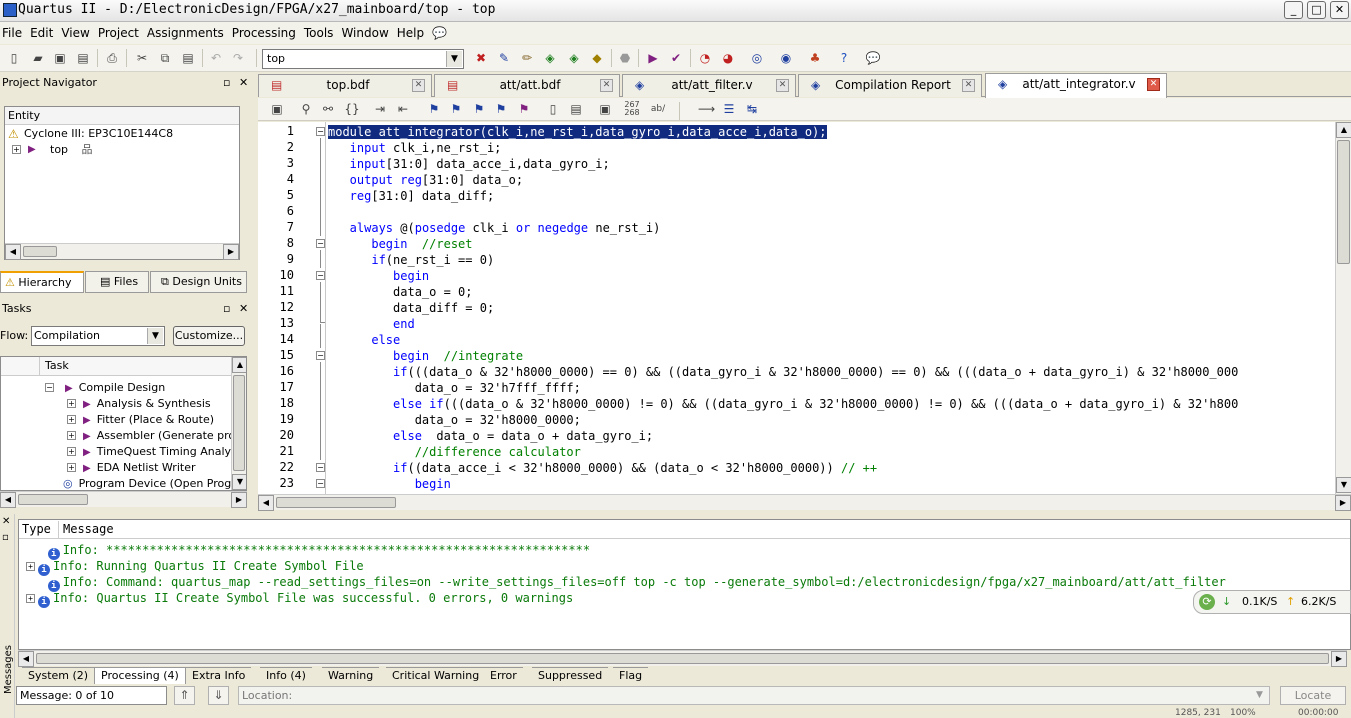  Describe the element at coordinates (425, 180) in the screenshot. I see `code-line-4: output reg[31:0] data_o;` at that location.